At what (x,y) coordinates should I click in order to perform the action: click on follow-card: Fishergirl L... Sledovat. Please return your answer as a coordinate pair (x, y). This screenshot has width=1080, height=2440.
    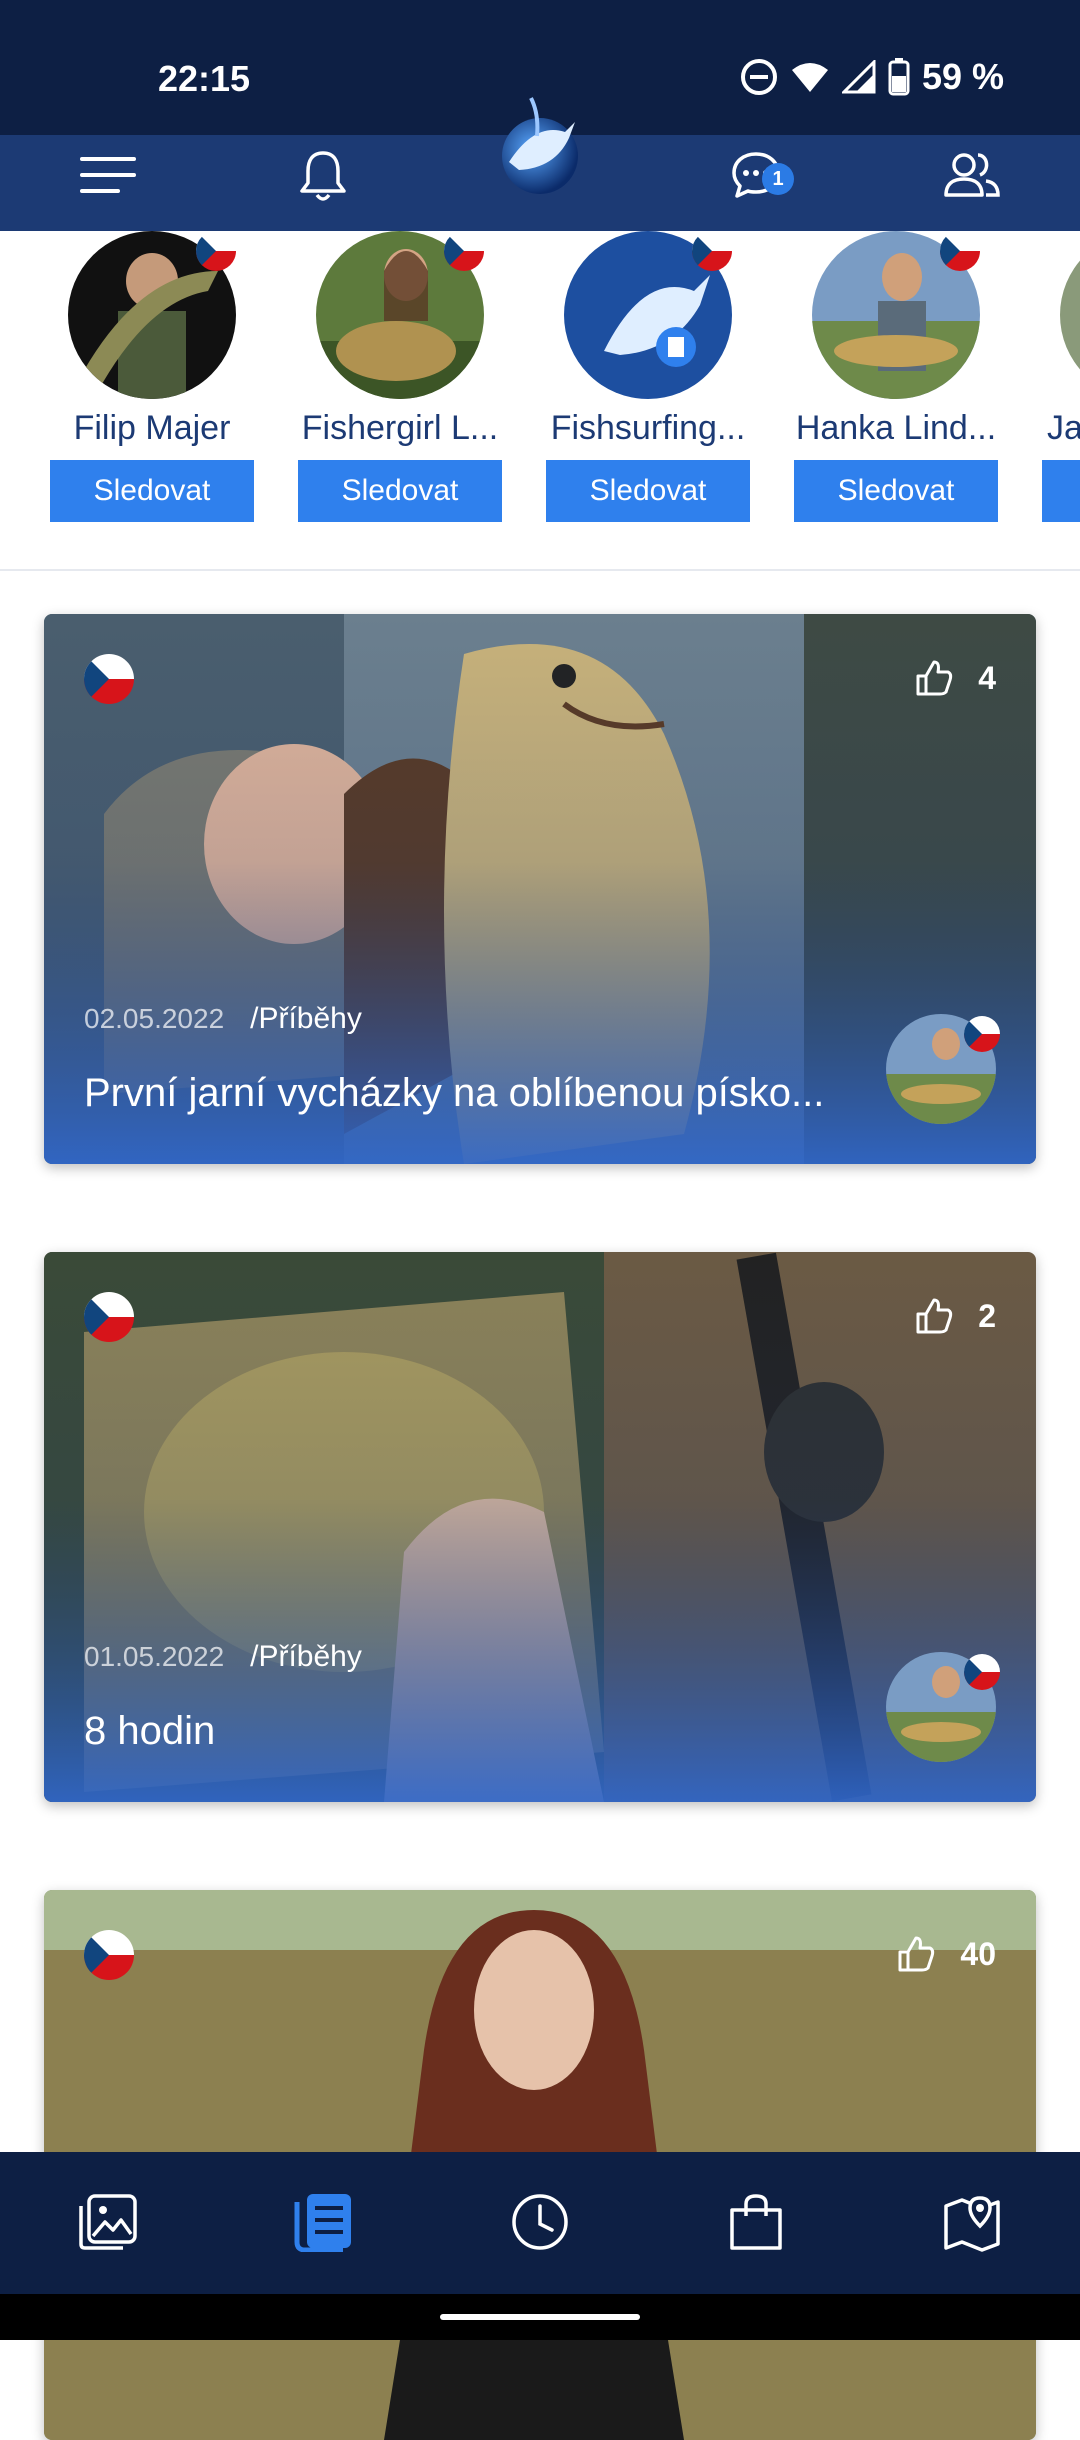
    Looking at the image, I should click on (400, 376).